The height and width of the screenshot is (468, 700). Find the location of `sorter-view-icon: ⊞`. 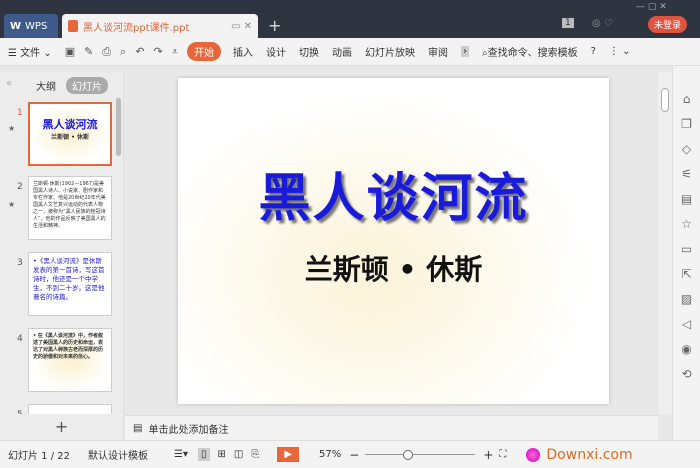

sorter-view-icon: ⊞ is located at coordinates (222, 454).